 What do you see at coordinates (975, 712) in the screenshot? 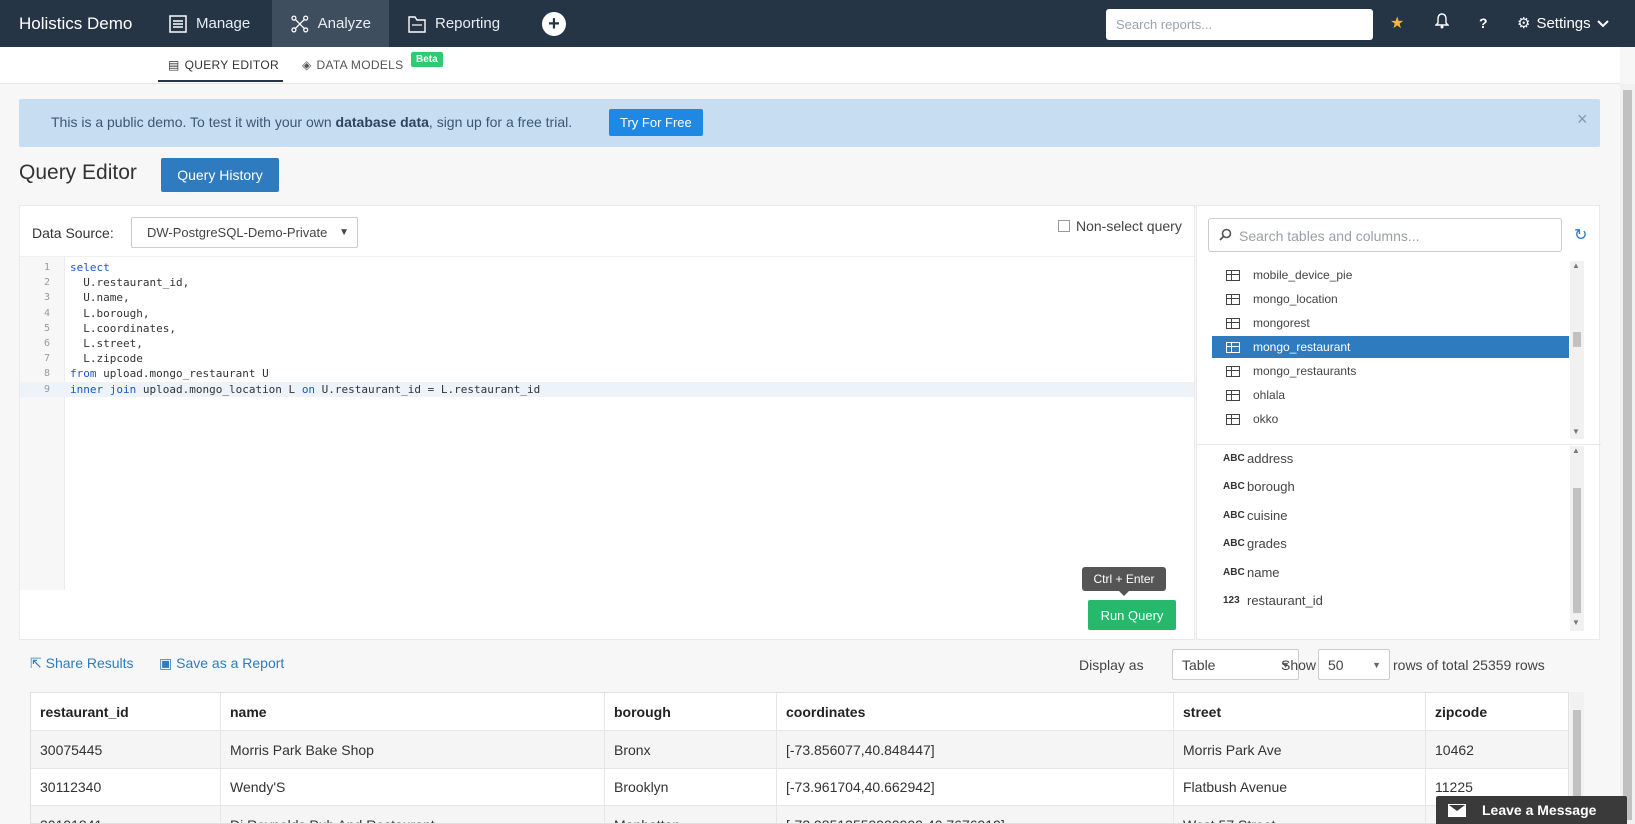
I see `column-header: coordinates` at bounding box center [975, 712].